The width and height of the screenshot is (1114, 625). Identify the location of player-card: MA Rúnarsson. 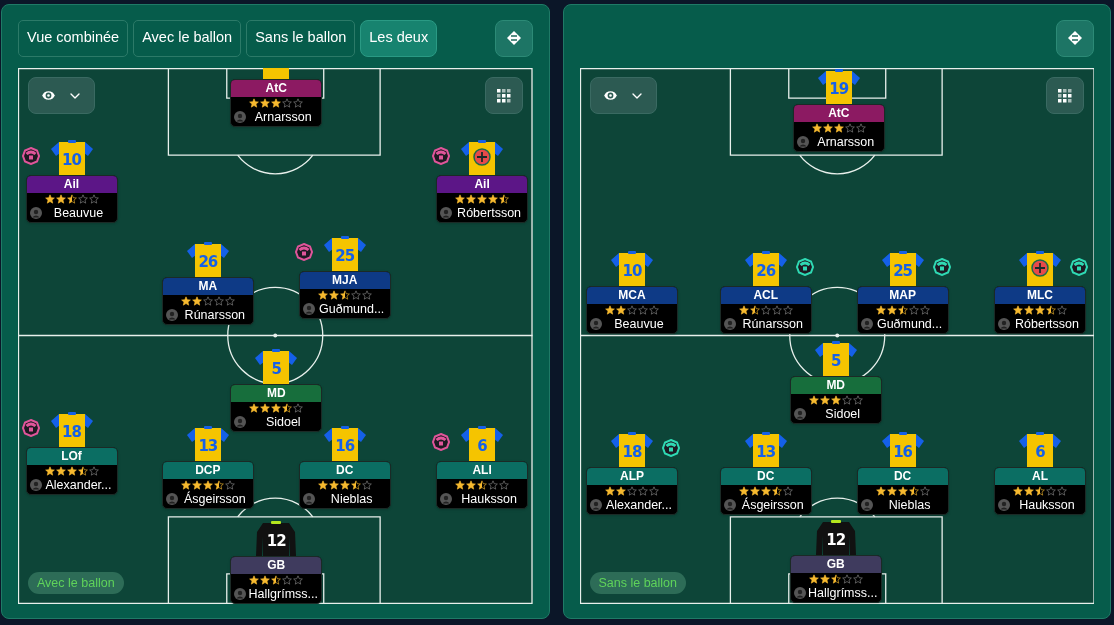
(207, 300).